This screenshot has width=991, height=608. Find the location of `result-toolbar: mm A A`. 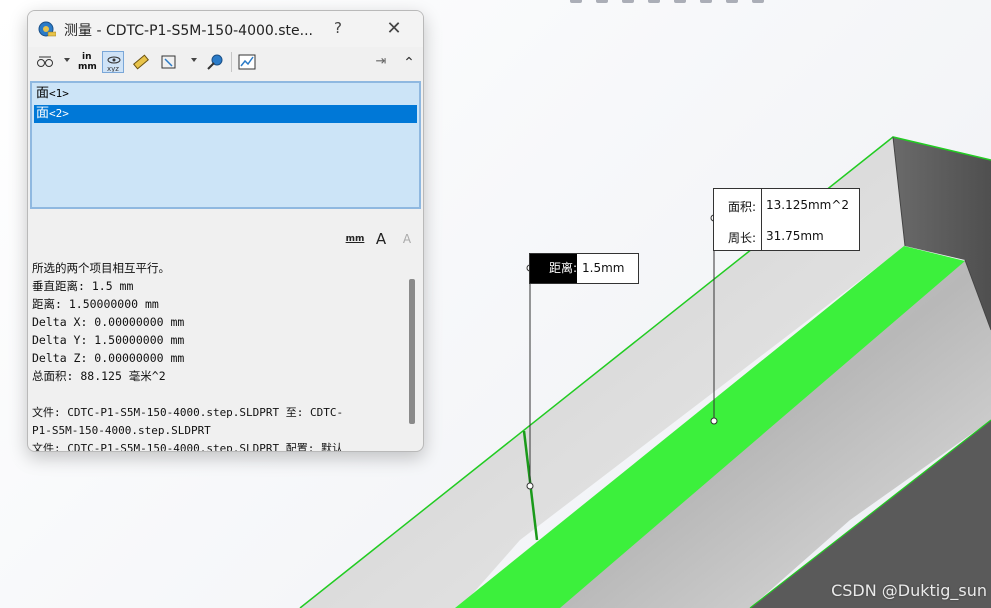

result-toolbar: mm A A is located at coordinates (383, 239).